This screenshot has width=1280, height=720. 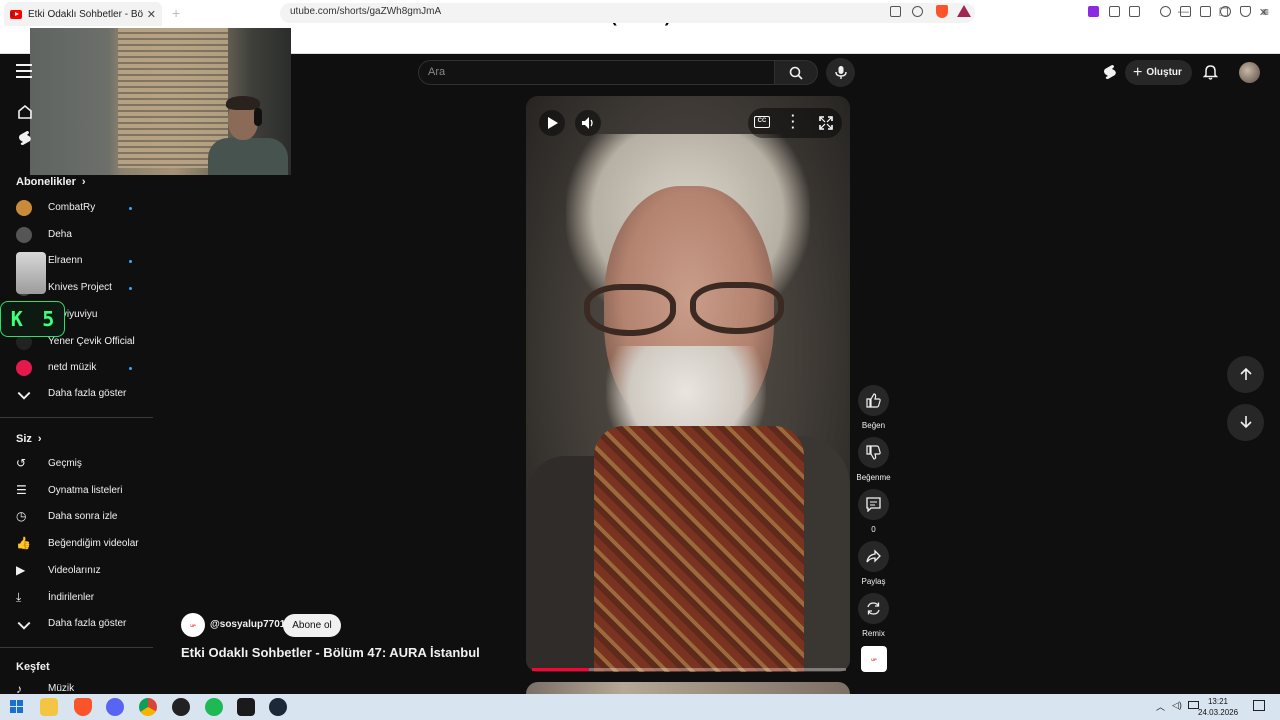 I want to click on notification-center-icon, so click(x=1259, y=705).